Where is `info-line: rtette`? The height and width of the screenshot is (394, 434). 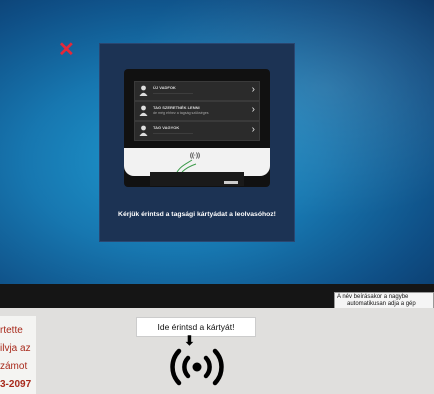
info-line: rtette is located at coordinates (11, 330).